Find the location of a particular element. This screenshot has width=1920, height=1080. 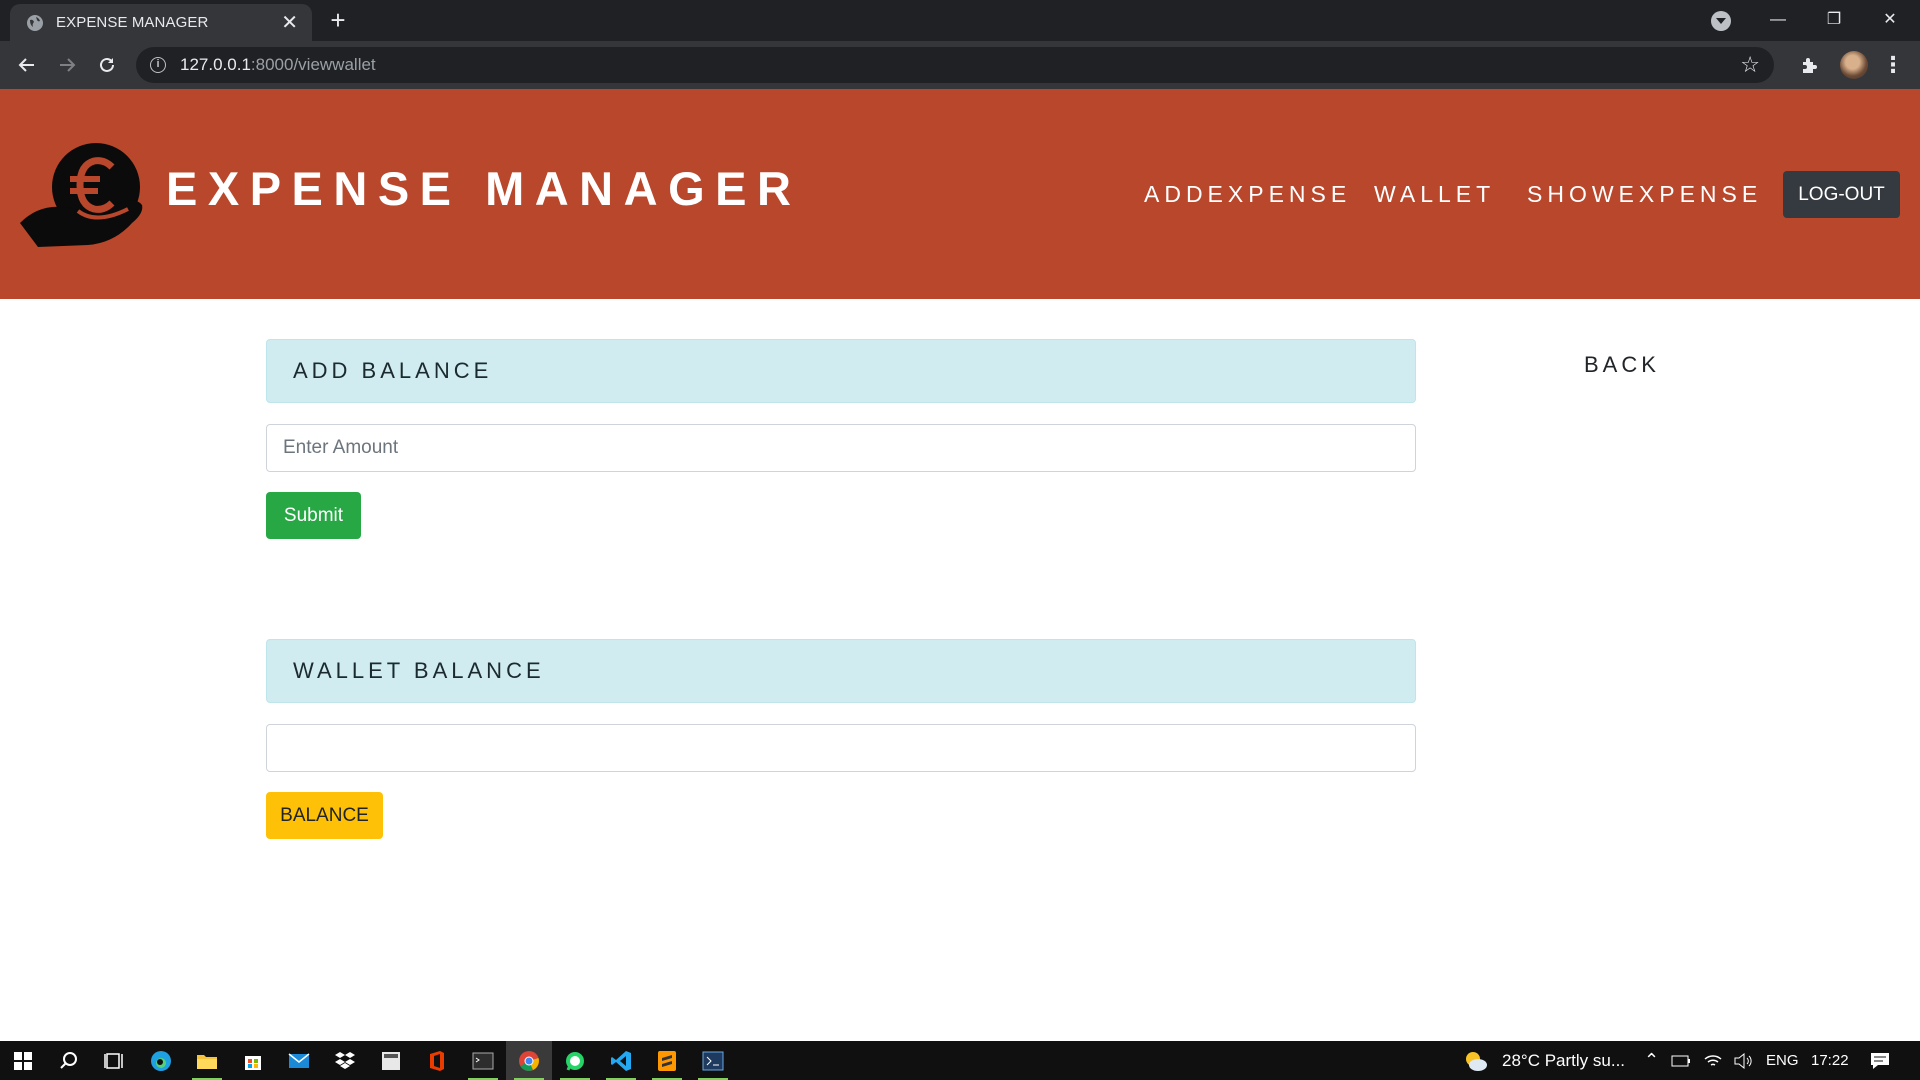

bookmark-star-icon: ☆ is located at coordinates (1750, 65).